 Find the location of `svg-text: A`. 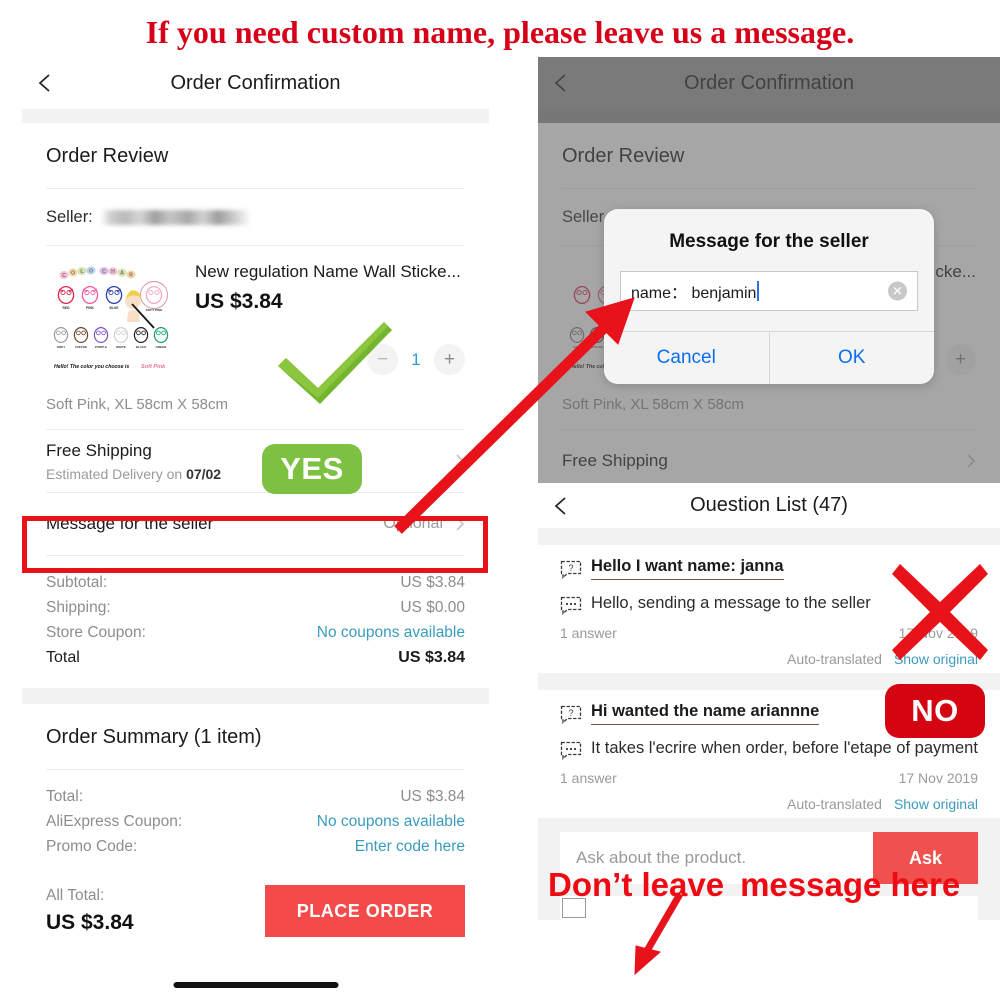

svg-text: A is located at coordinates (122, 274).